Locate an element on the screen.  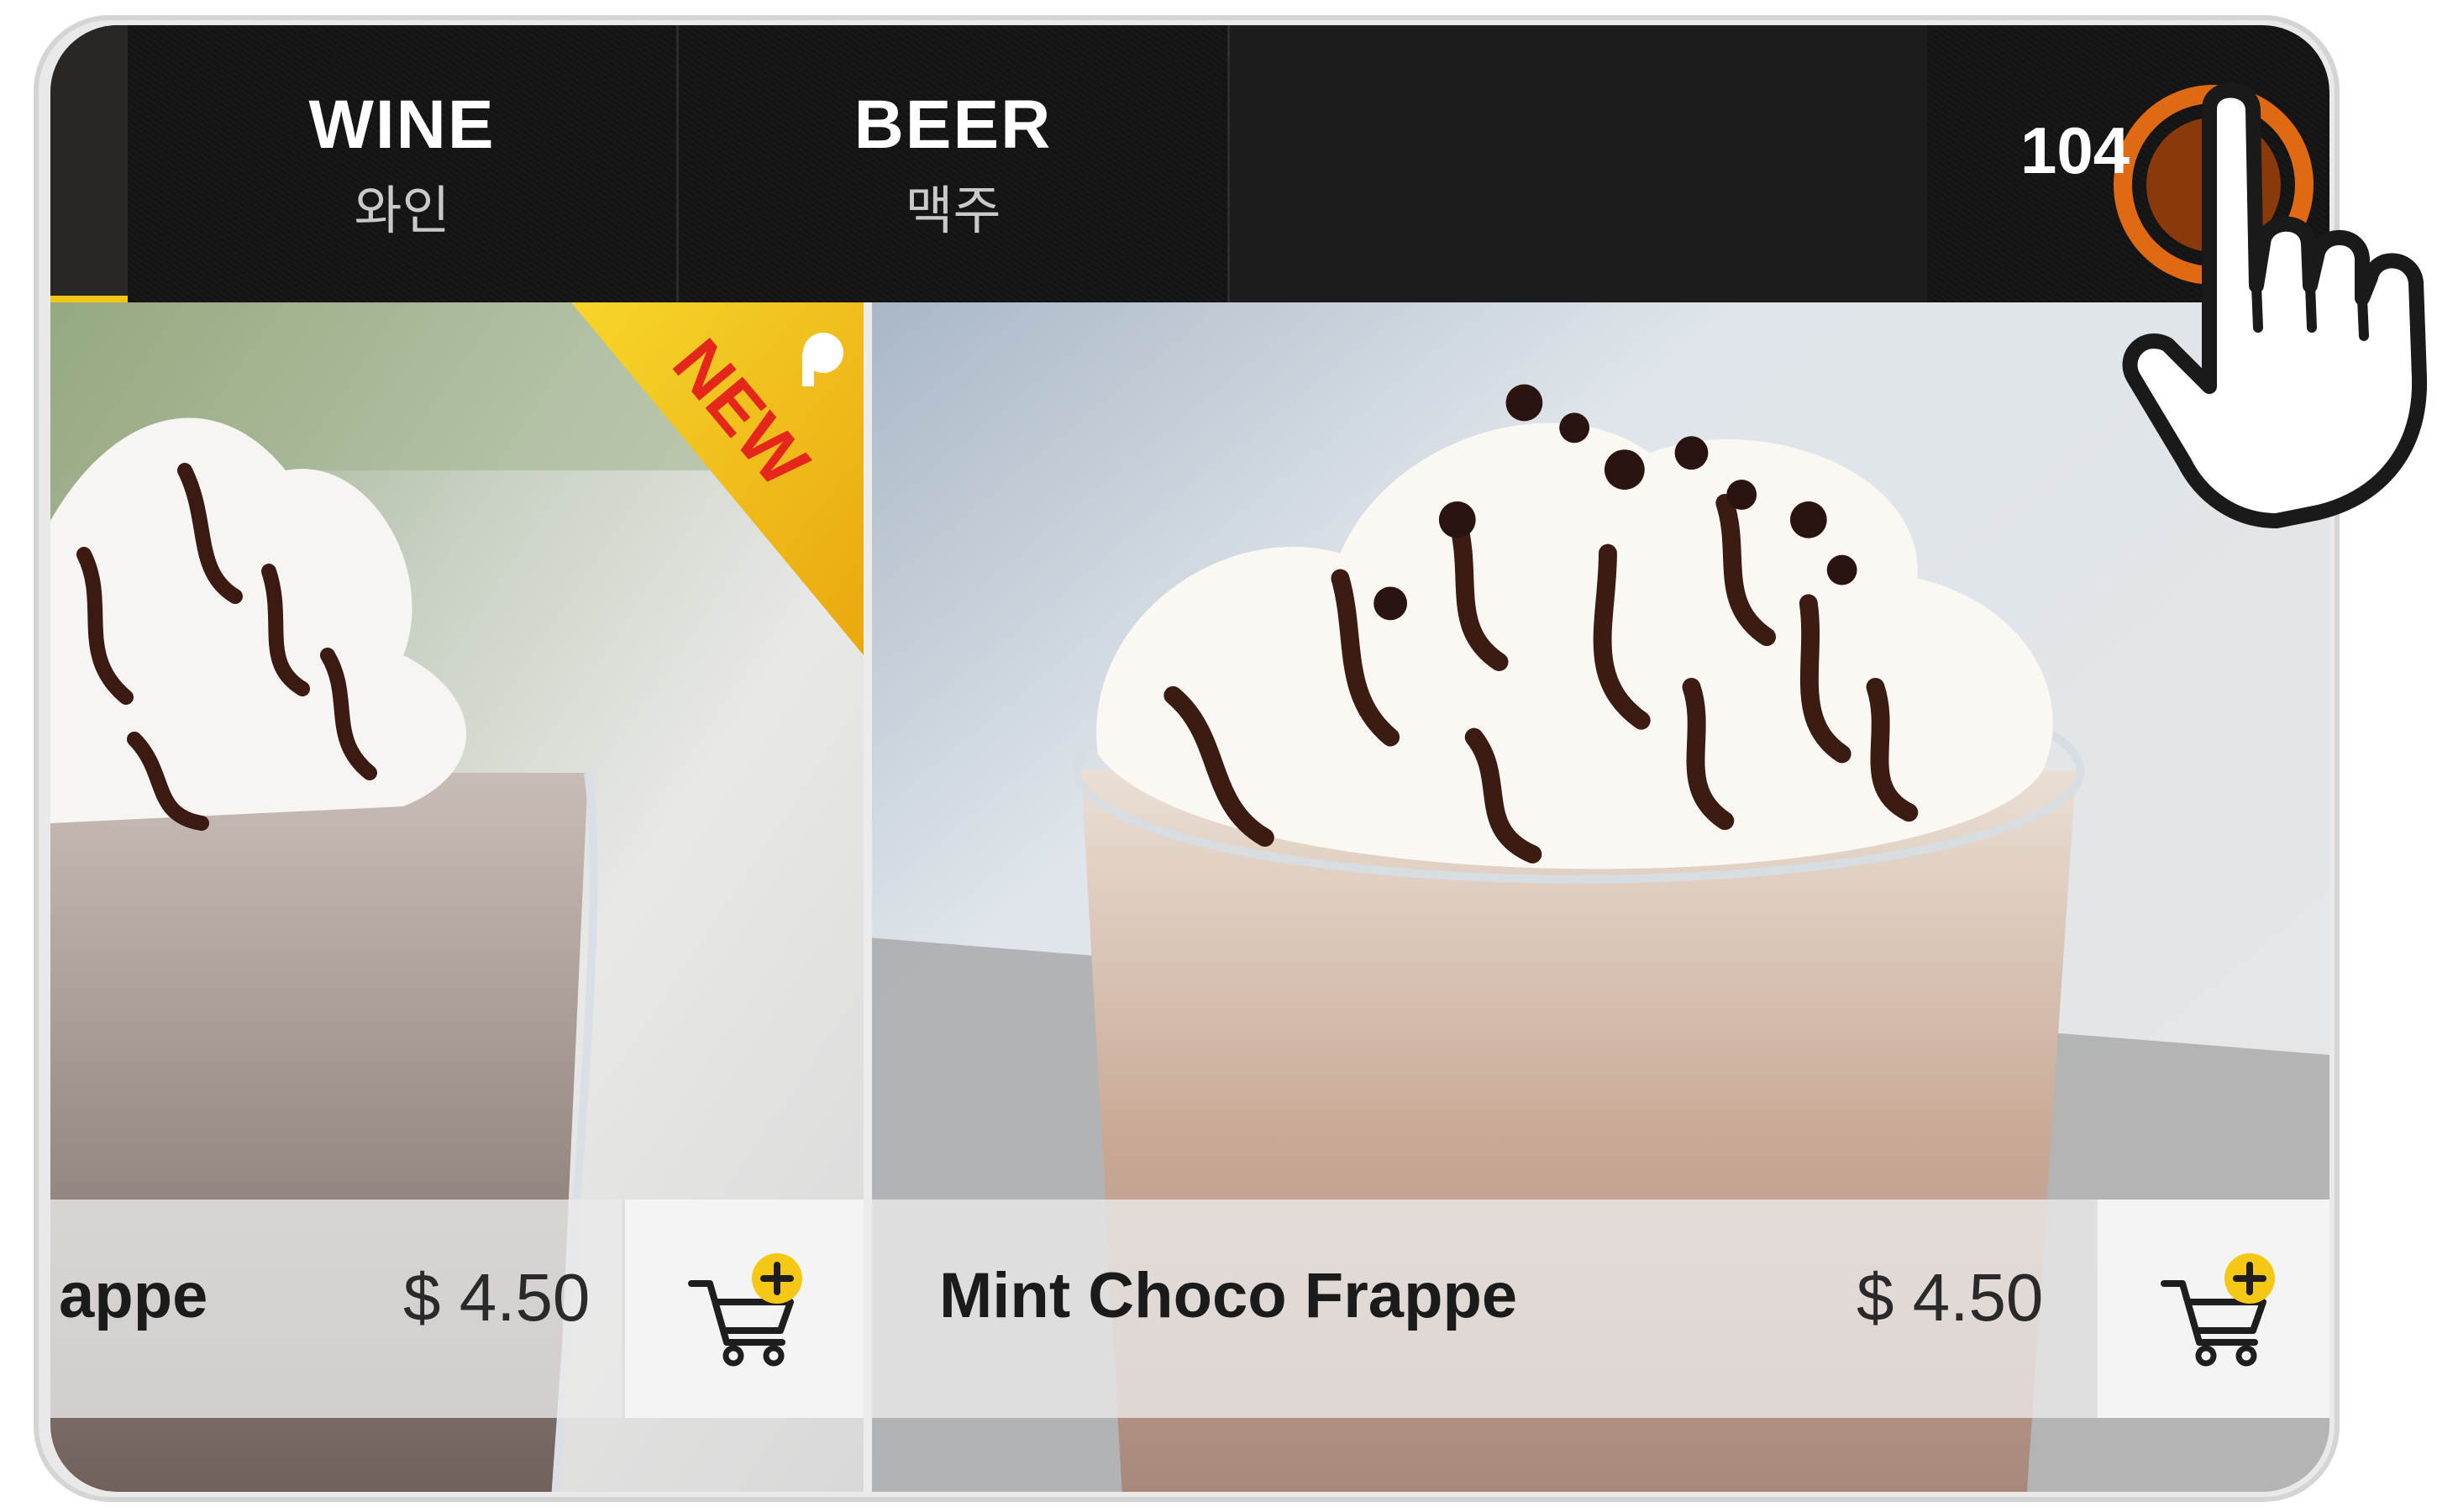
product-name: Mint Choco Frappe is located at coordinates (1228, 1295).